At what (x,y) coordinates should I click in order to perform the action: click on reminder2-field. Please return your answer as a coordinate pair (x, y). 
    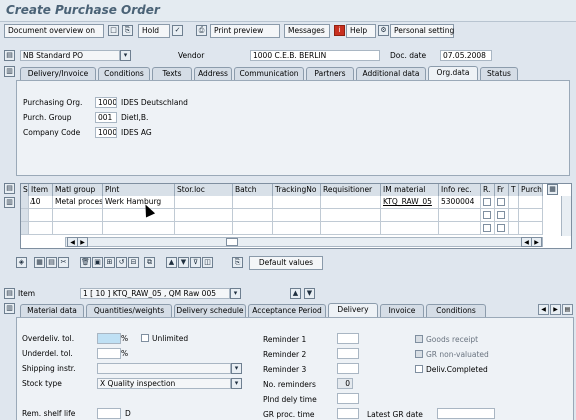
    Looking at the image, I should click on (348, 353).